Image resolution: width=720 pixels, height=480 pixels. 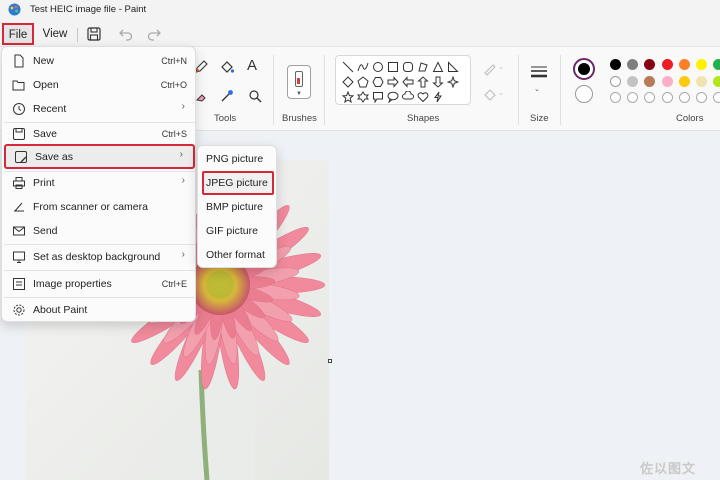 I want to click on save-as-png: PNG picture, so click(x=238, y=159).